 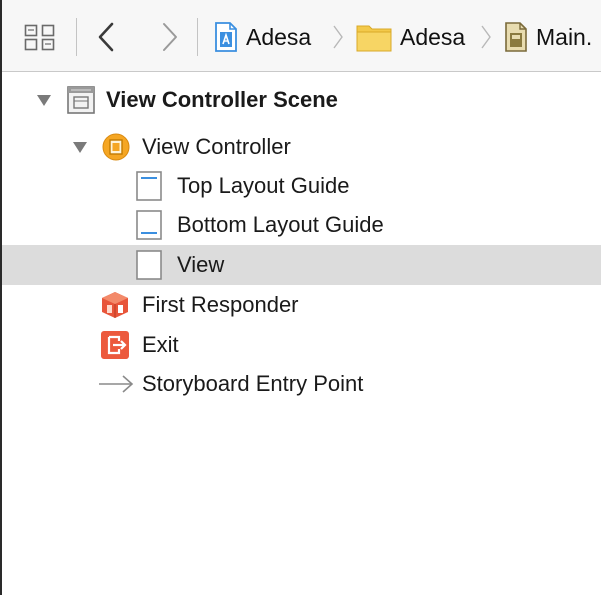 What do you see at coordinates (220, 304) in the screenshot?
I see `outline-item-label: First Responder` at bounding box center [220, 304].